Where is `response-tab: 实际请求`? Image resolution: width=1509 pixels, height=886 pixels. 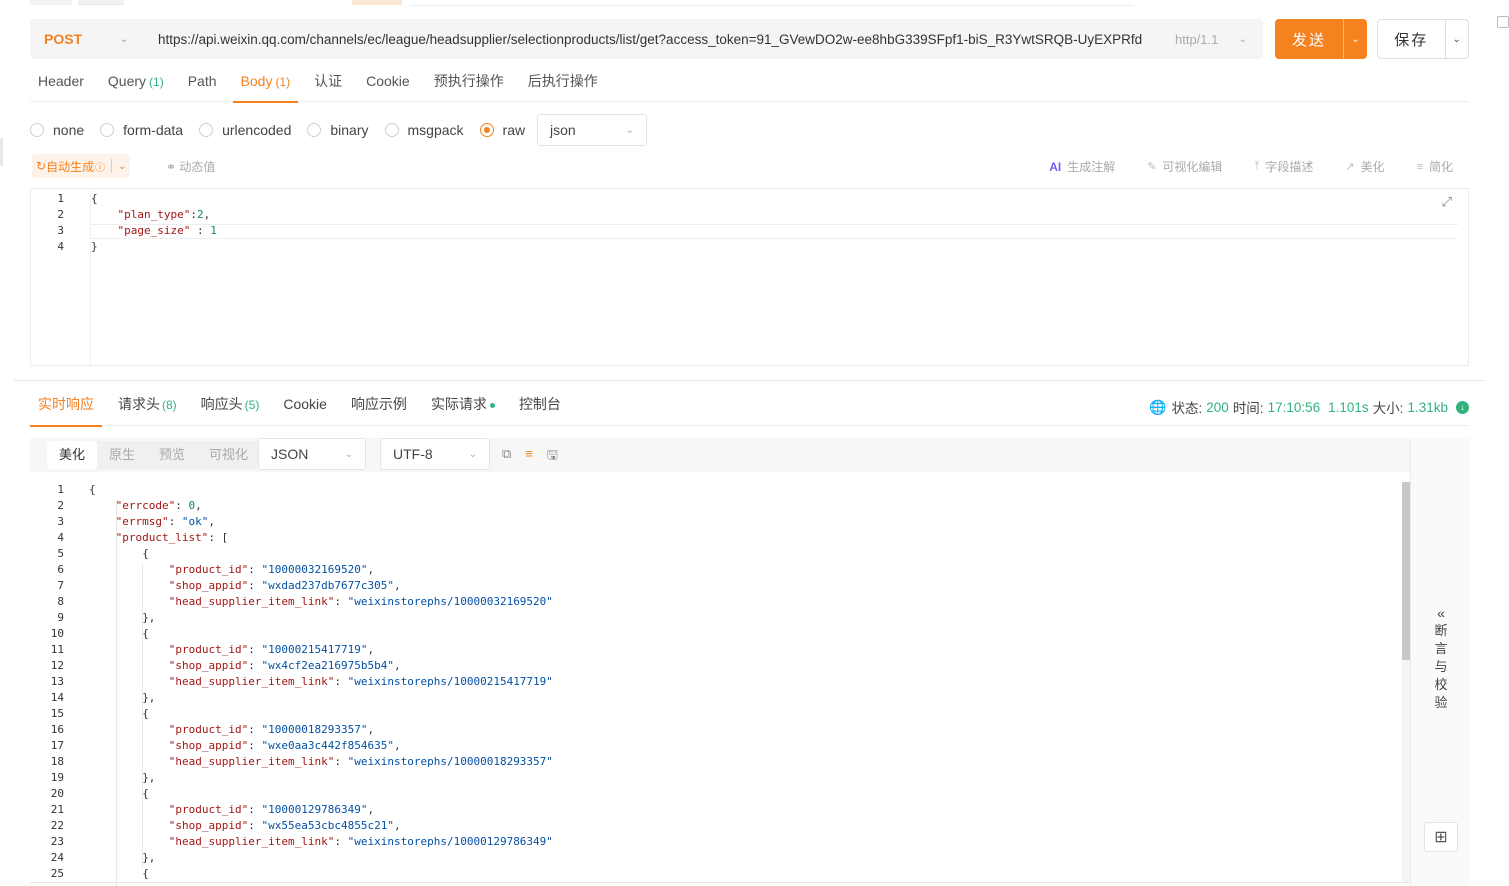 response-tab: 实际请求 is located at coordinates (463, 408).